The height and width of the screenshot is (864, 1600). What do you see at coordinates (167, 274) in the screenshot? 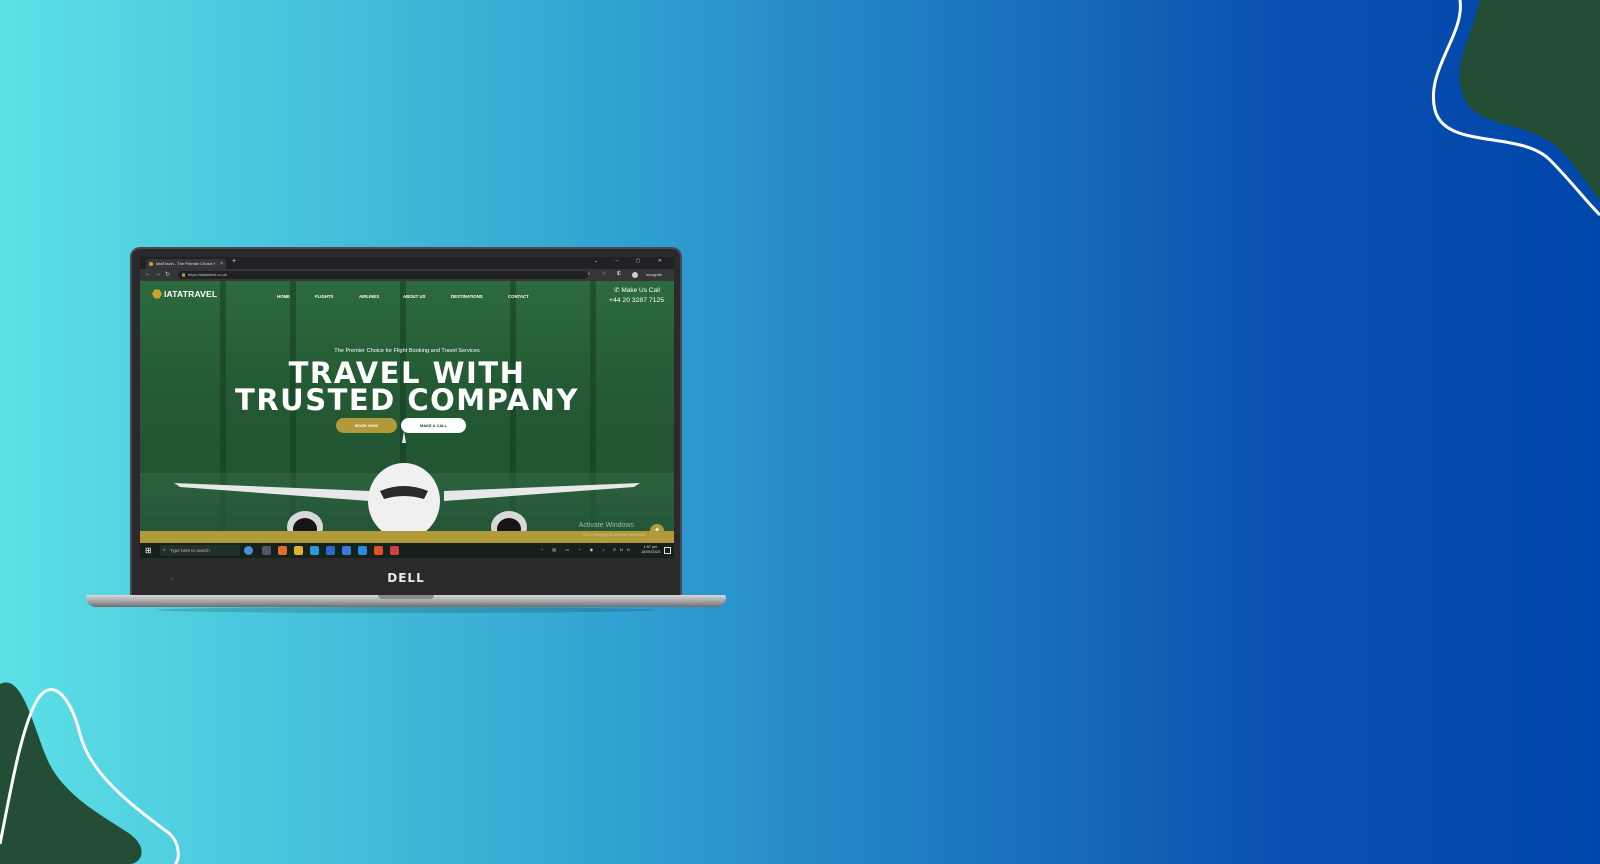
I see `reload-icon: ↻` at bounding box center [167, 274].